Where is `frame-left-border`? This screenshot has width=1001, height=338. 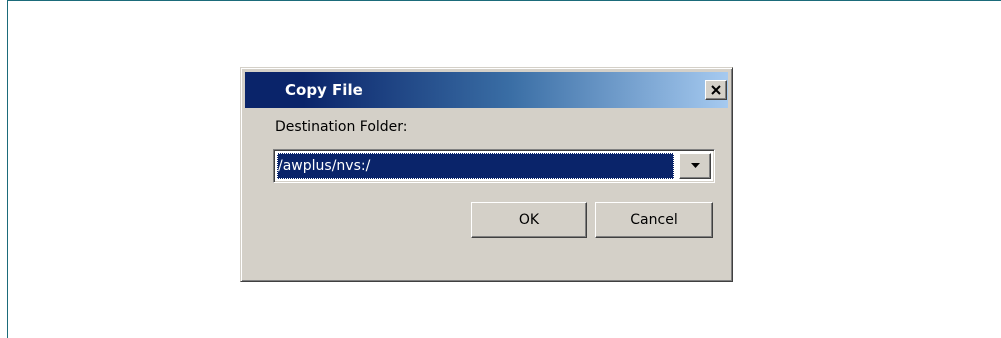 frame-left-border is located at coordinates (7, 169).